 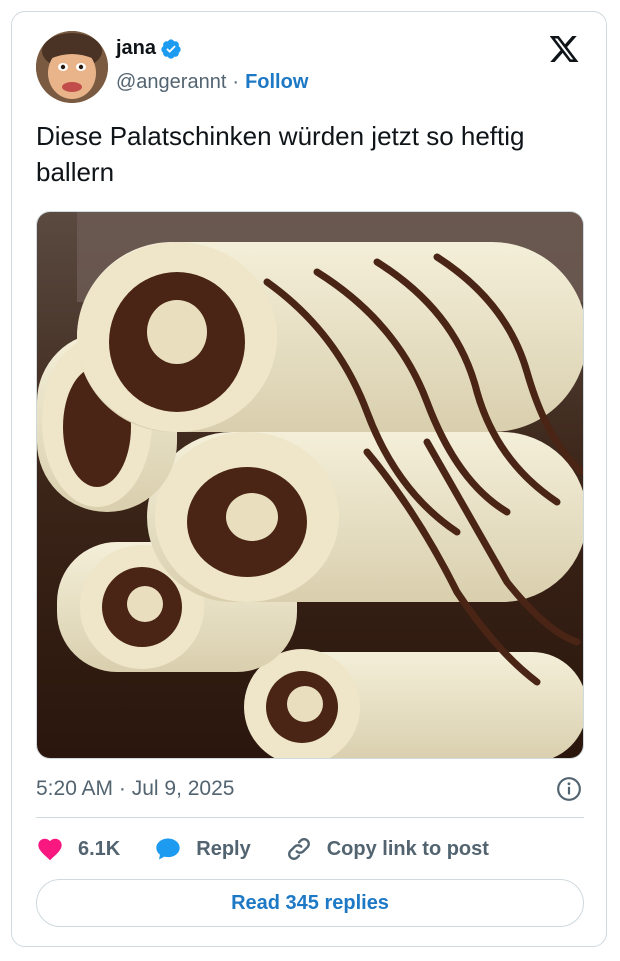 What do you see at coordinates (136, 48) in the screenshot?
I see `author-name: jana` at bounding box center [136, 48].